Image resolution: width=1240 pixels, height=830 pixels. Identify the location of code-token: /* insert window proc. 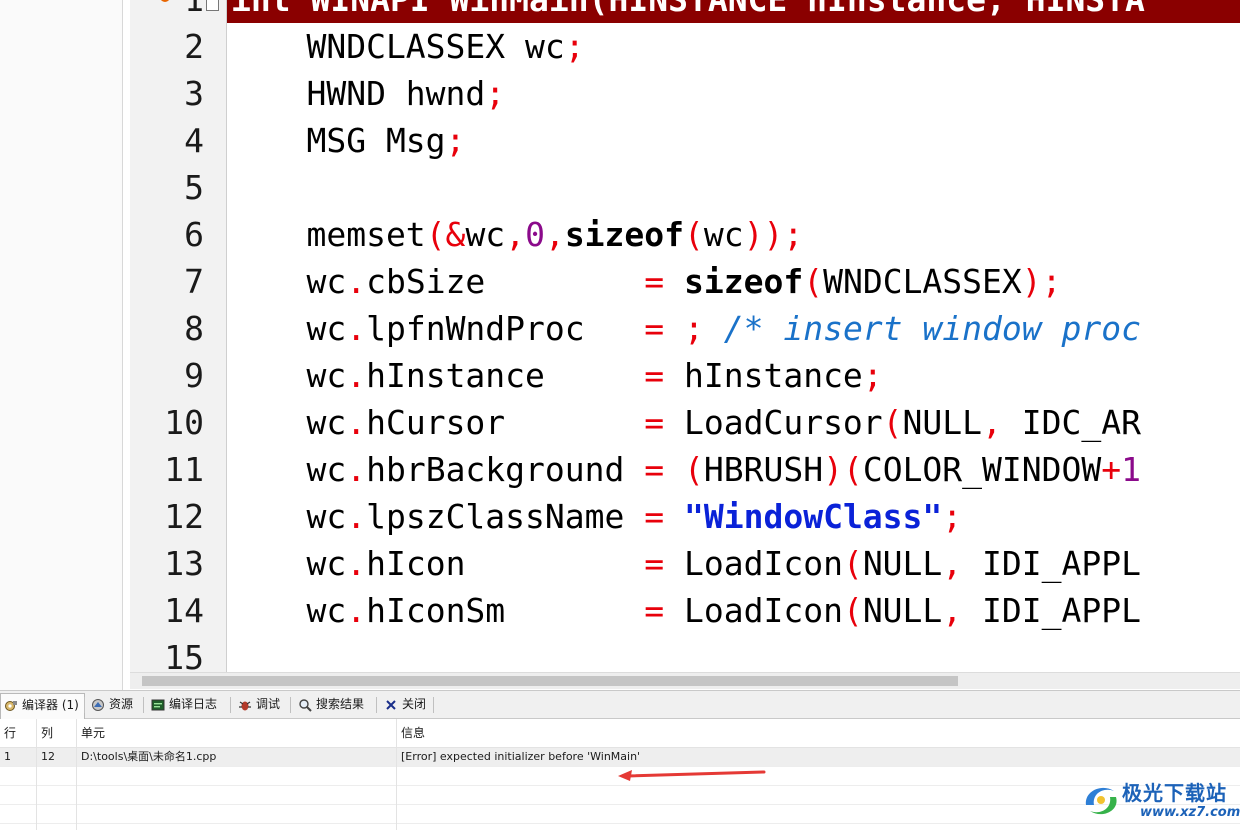
(932, 328).